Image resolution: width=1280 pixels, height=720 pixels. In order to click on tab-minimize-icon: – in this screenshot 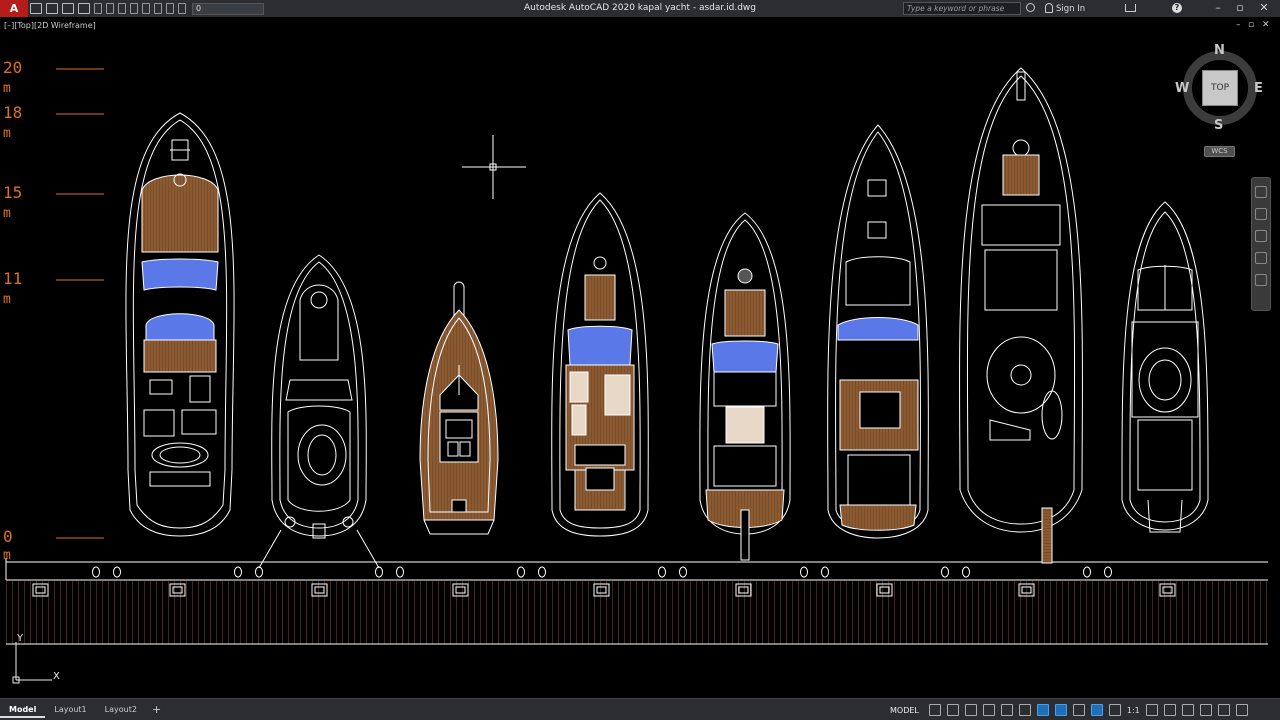, I will do `click(1238, 25)`.